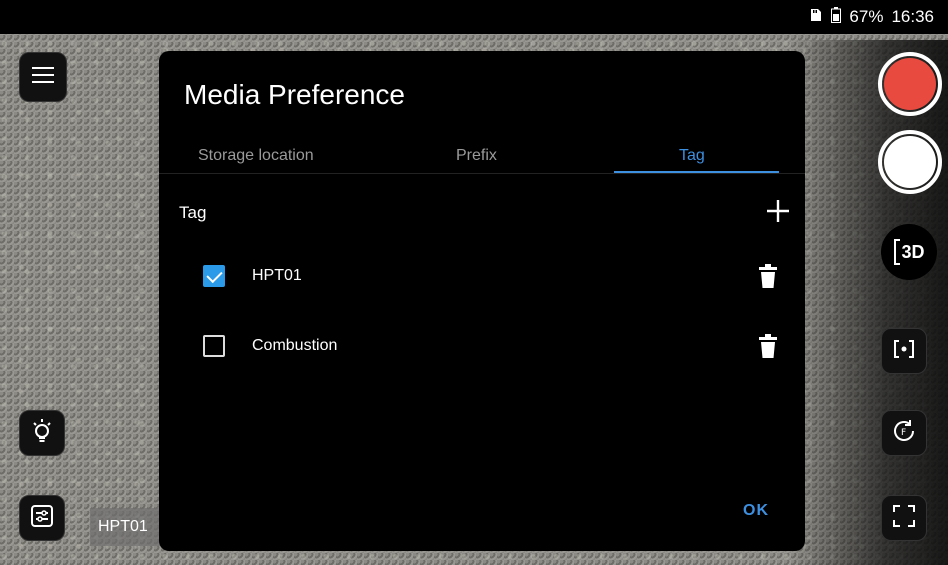 Image resolution: width=948 pixels, height=565 pixels. I want to click on light-button, so click(42, 433).